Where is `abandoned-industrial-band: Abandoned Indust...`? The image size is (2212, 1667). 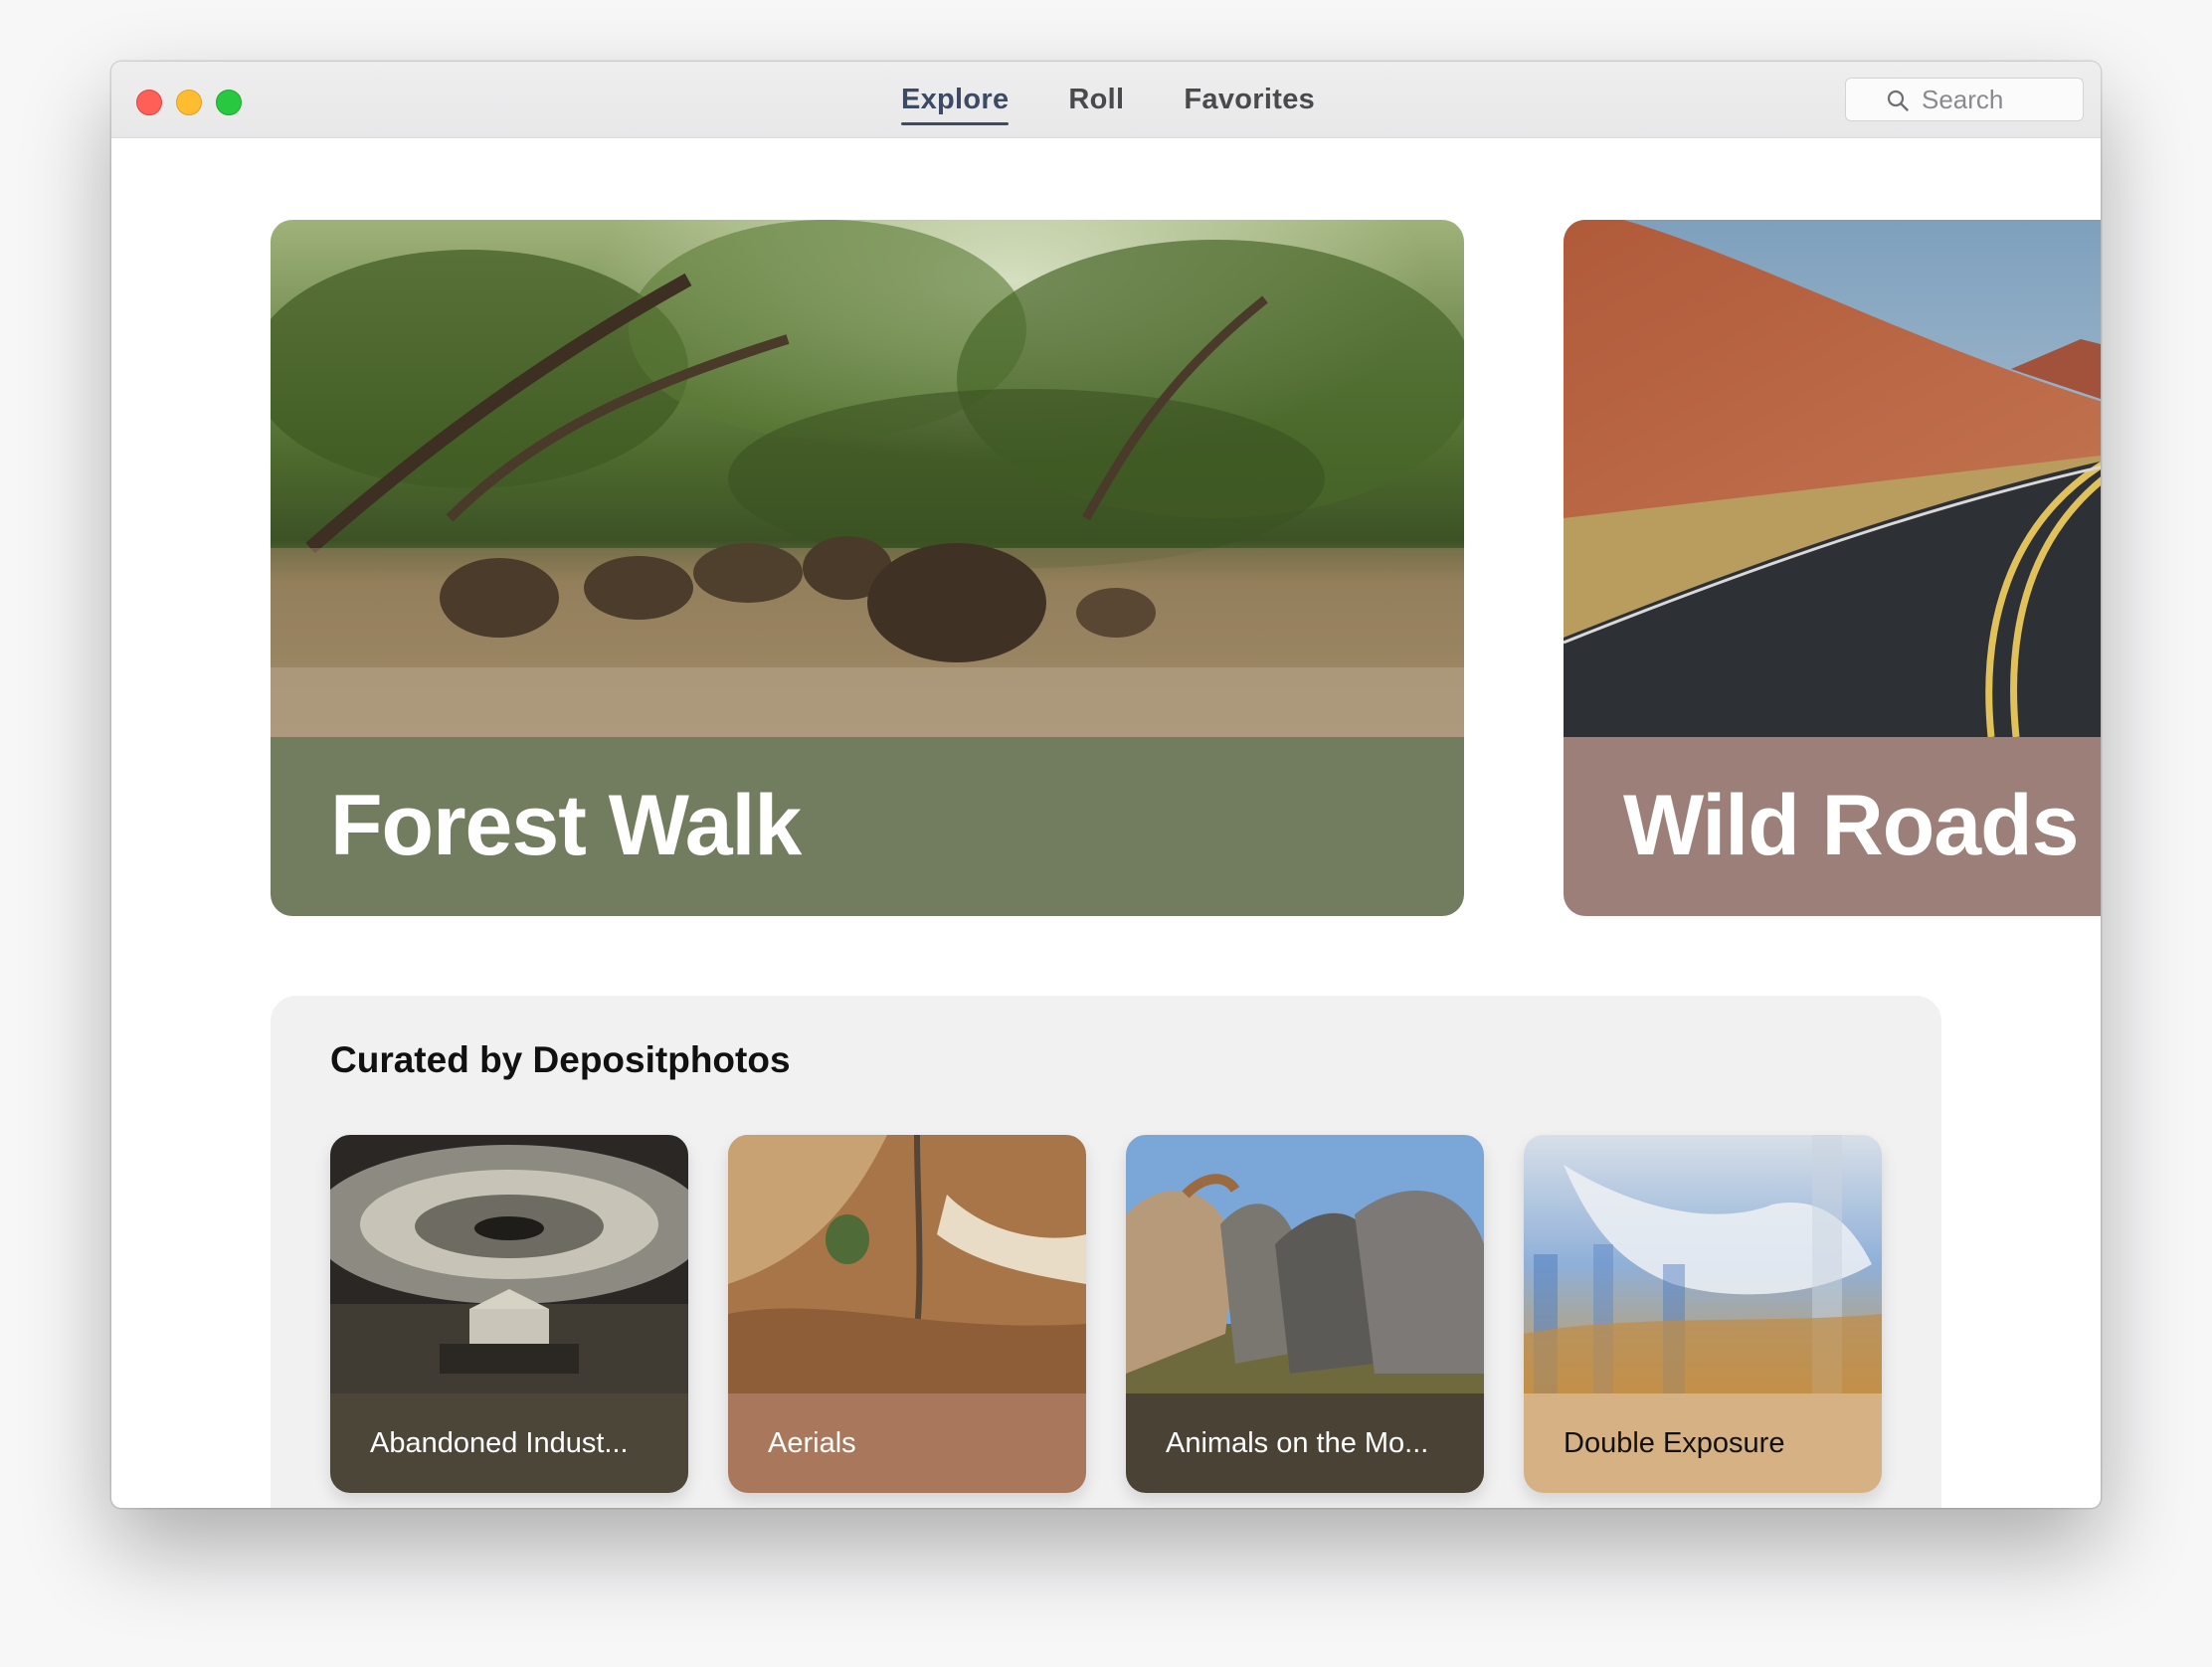 abandoned-industrial-band: Abandoned Indust... is located at coordinates (509, 1443).